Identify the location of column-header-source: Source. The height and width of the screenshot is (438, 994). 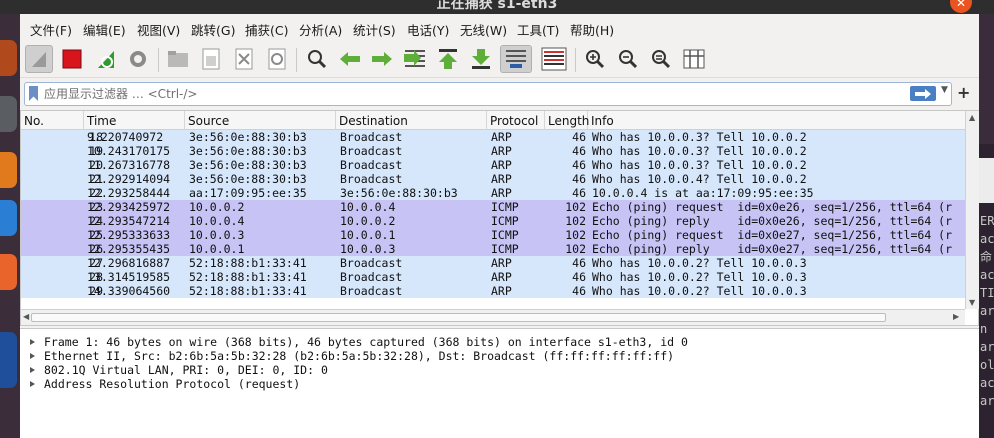
(260, 120).